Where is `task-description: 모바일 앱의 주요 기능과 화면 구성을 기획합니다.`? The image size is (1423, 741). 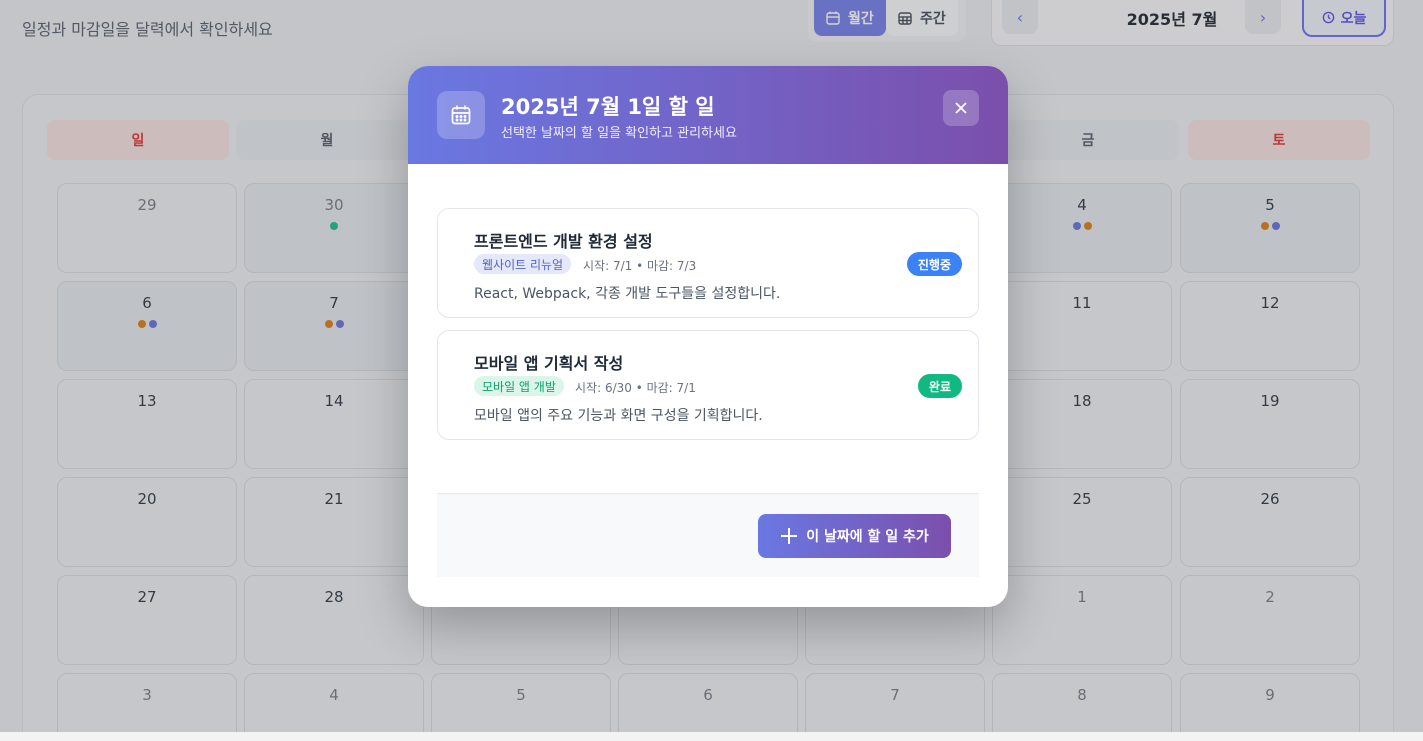 task-description: 모바일 앱의 주요 기능과 화면 구성을 기획합니다. is located at coordinates (618, 416).